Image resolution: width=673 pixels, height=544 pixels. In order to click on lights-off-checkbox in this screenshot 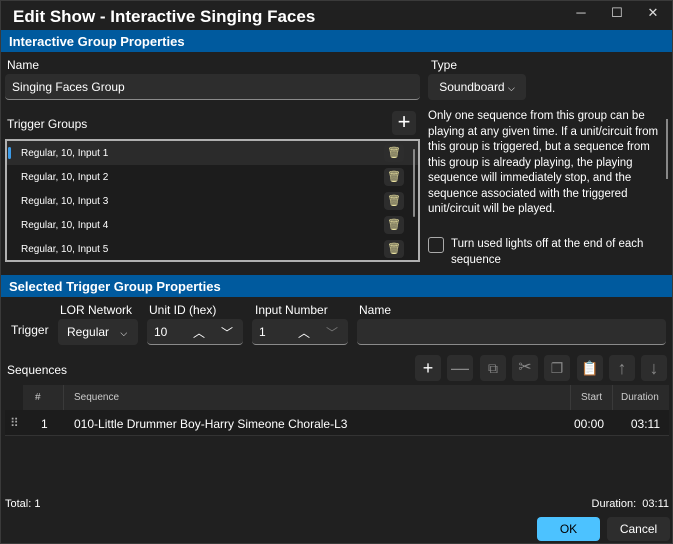, I will do `click(436, 245)`.